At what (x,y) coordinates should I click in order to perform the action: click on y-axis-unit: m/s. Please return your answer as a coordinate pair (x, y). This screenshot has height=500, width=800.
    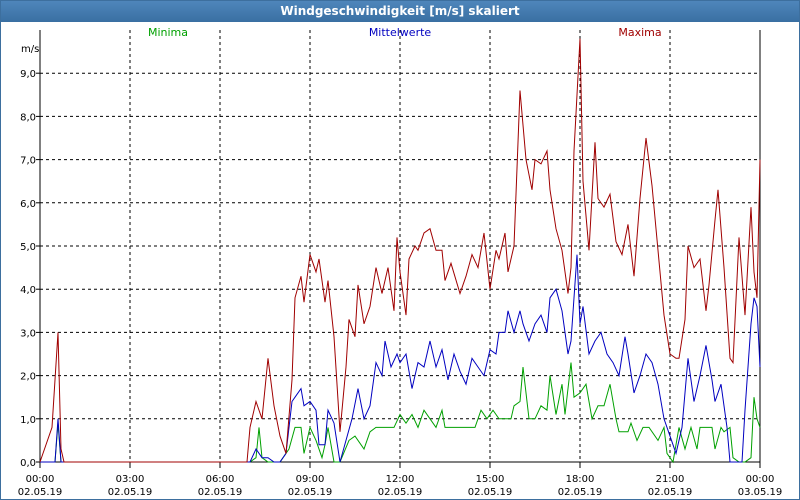
    Looking at the image, I should click on (30, 49).